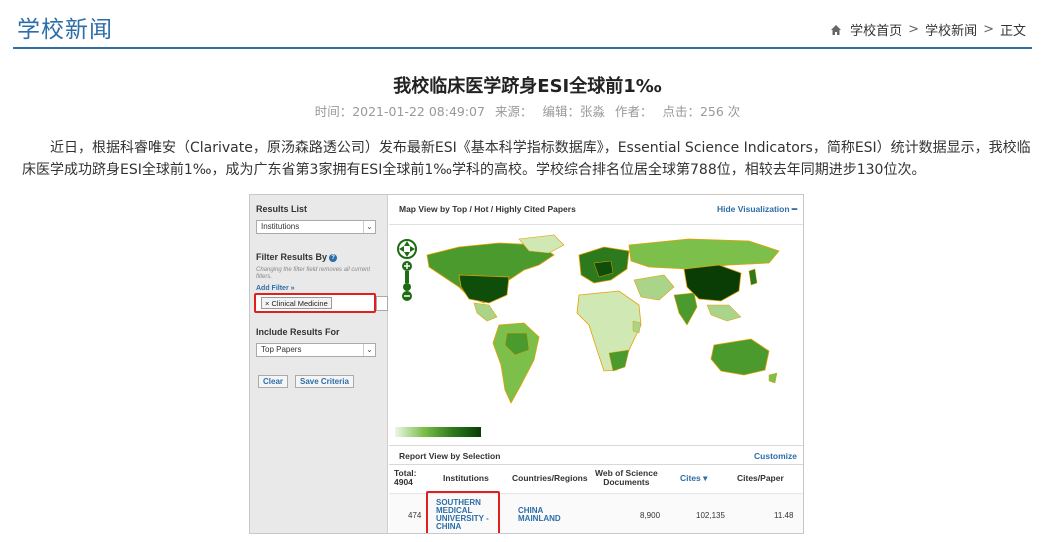  What do you see at coordinates (710, 515) in the screenshot?
I see `row-cites: 102,135` at bounding box center [710, 515].